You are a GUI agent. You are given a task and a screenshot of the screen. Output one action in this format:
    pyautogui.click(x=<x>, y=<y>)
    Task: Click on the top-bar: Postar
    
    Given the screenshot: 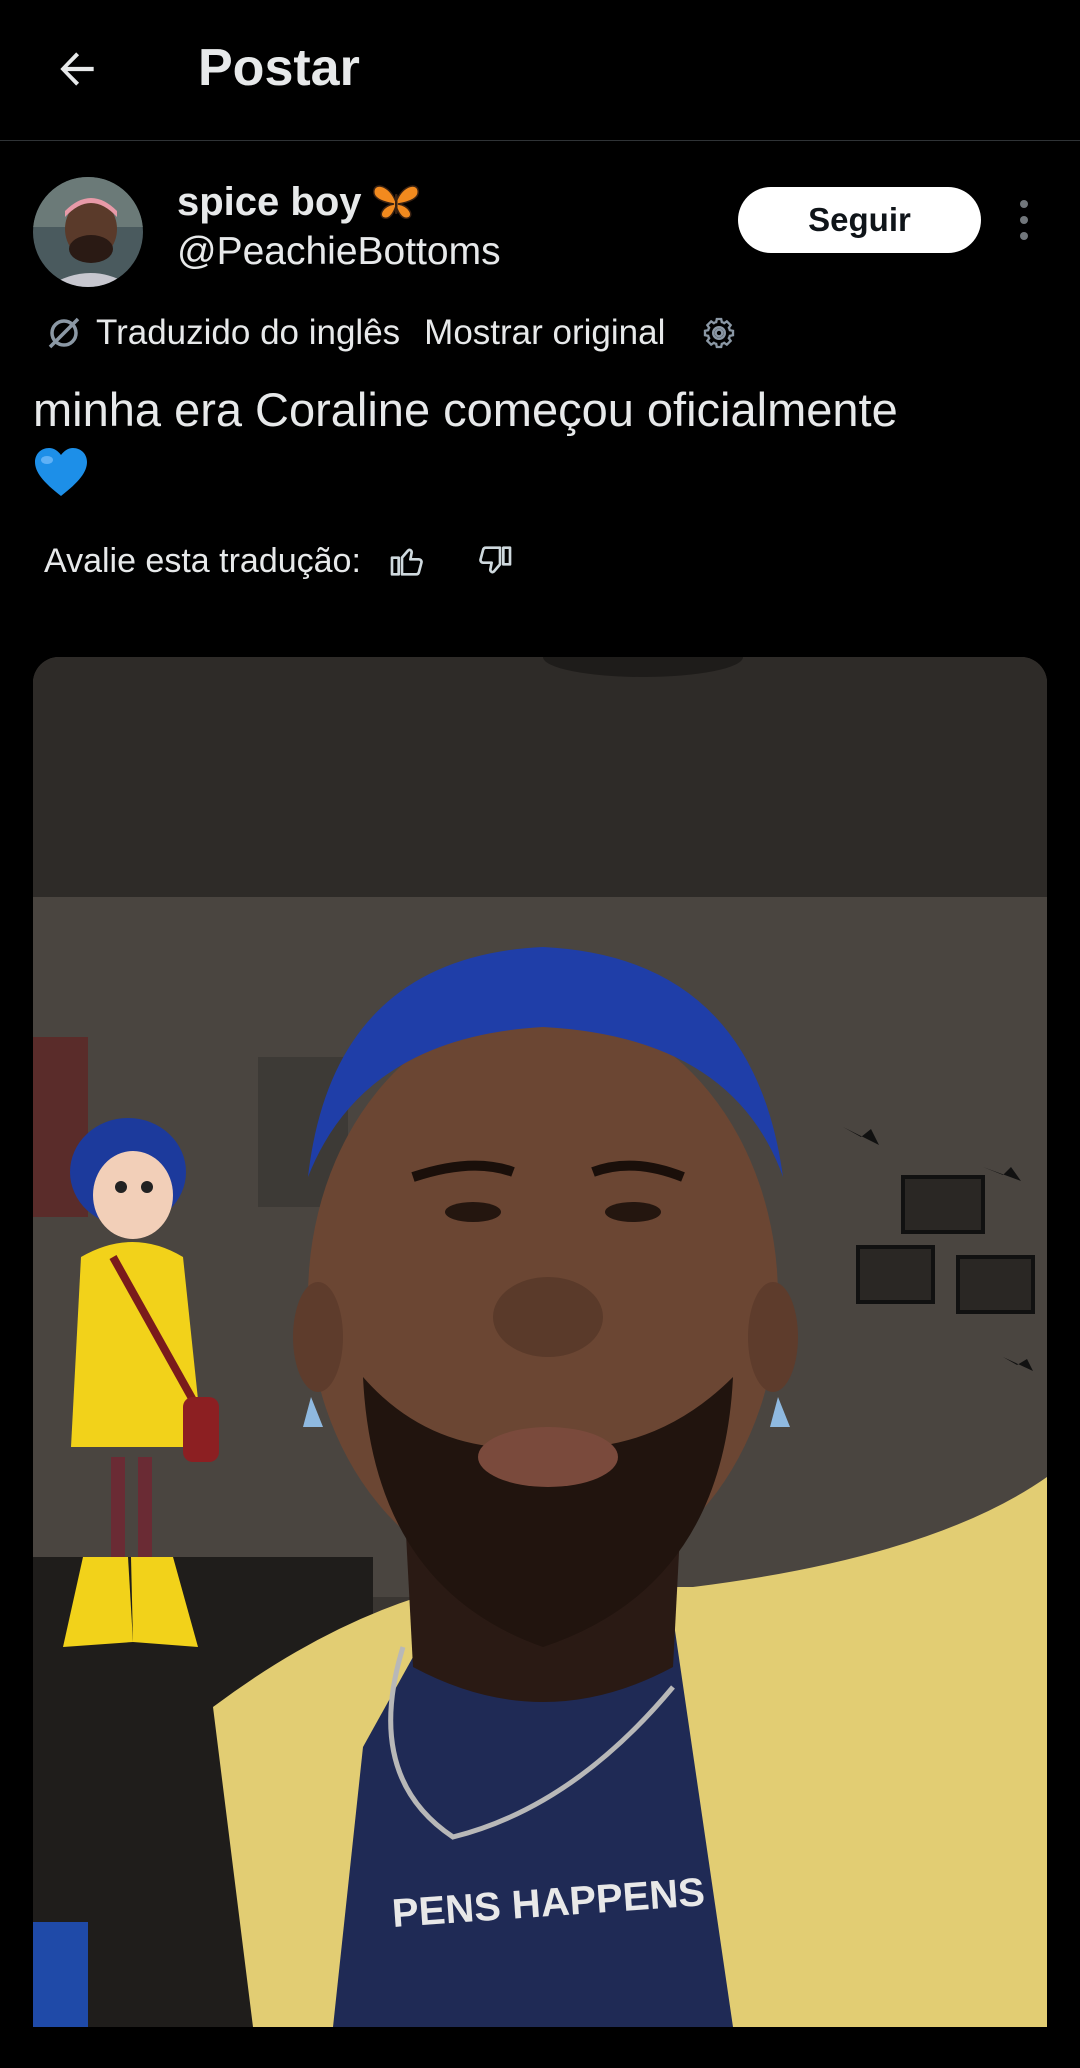 What is the action you would take?
    pyautogui.click(x=540, y=70)
    